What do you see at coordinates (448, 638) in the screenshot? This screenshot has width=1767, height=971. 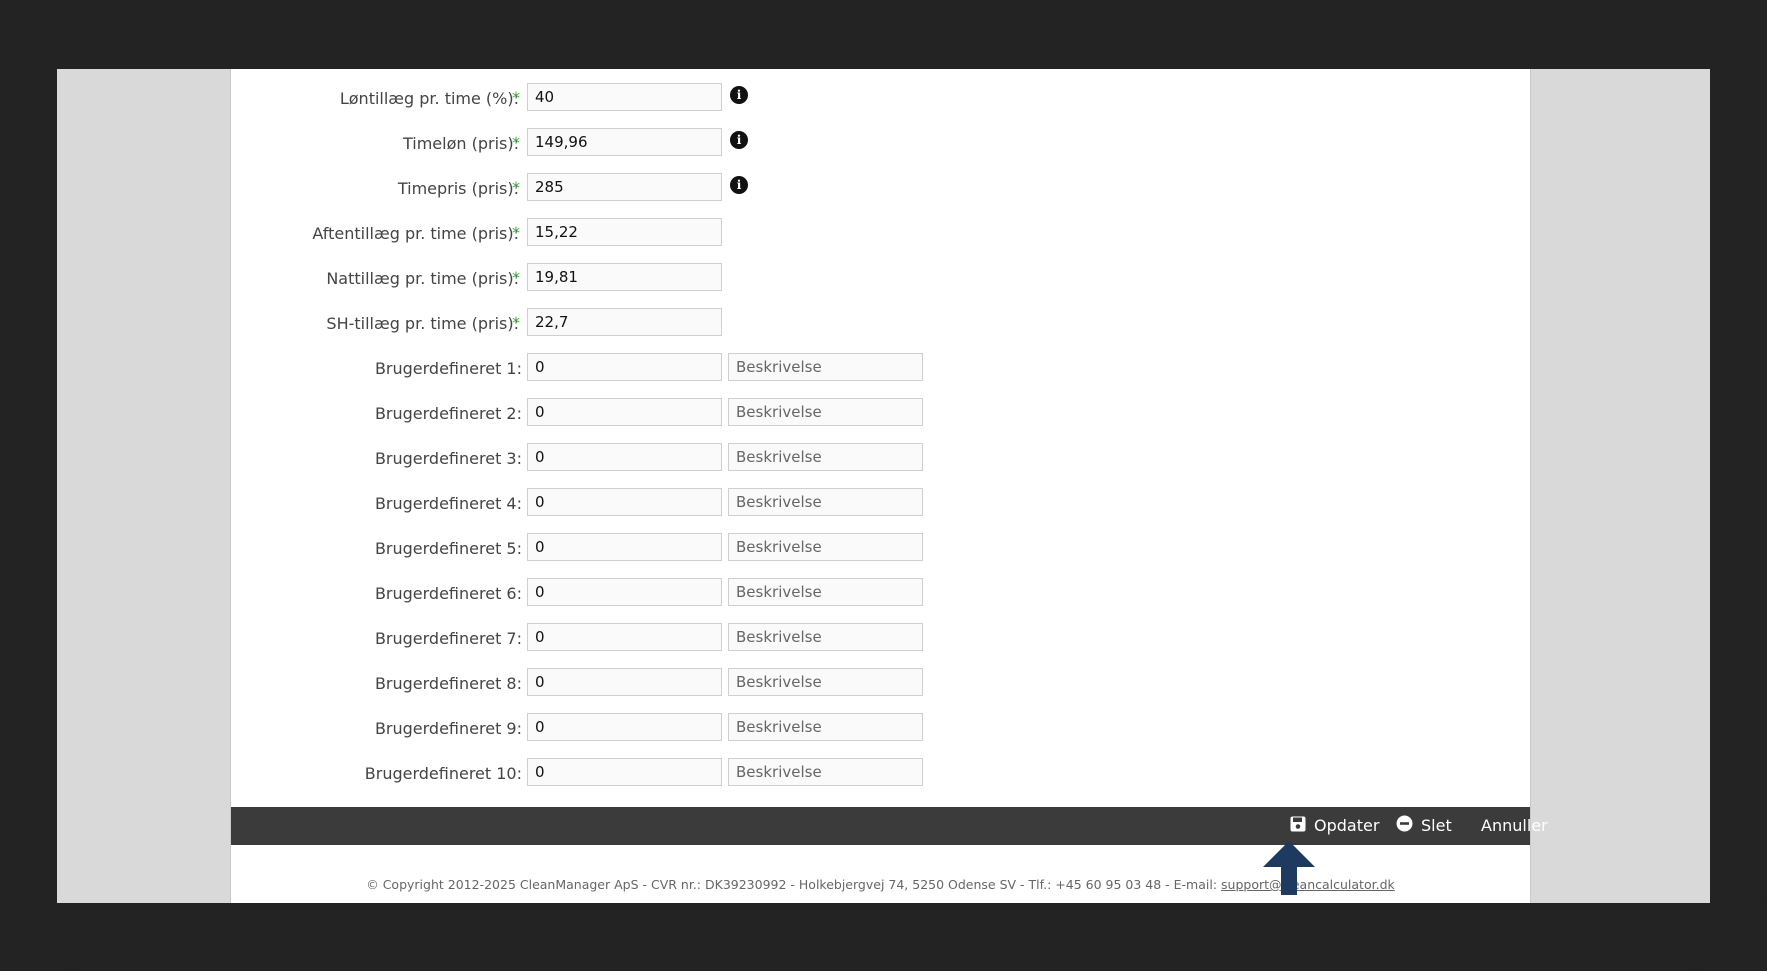 I see `field-label: Brugerdefineret 7:` at bounding box center [448, 638].